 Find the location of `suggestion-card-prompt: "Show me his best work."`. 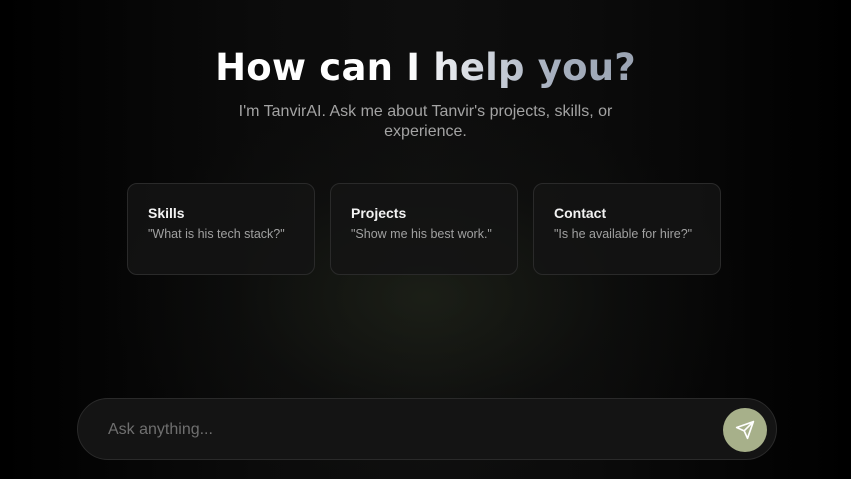

suggestion-card-prompt: "Show me his best work." is located at coordinates (421, 234).